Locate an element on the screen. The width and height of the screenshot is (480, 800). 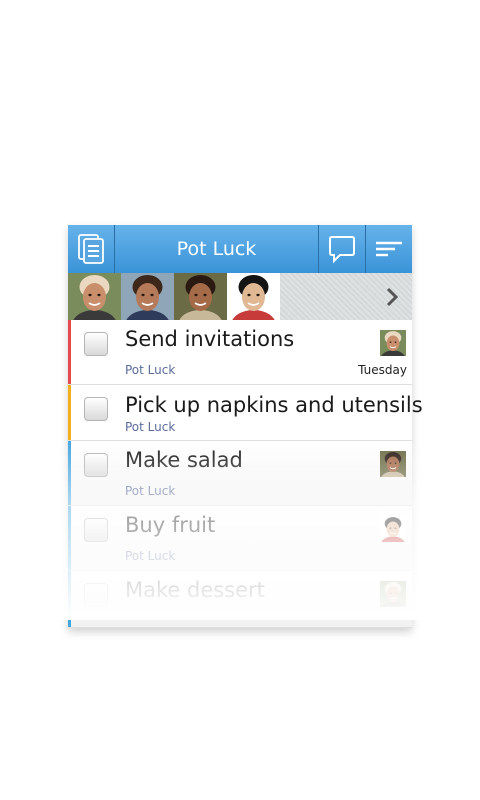
widget-header: Pot Luck is located at coordinates (240, 249).